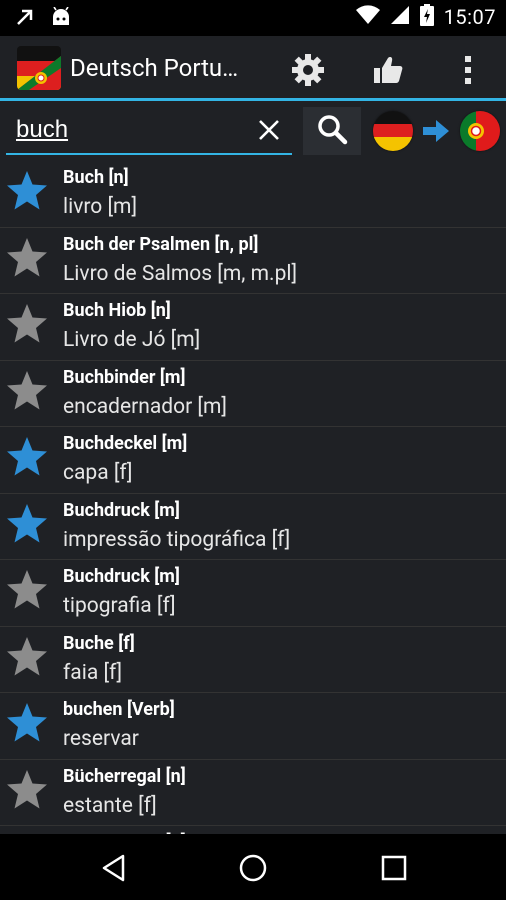 The image size is (506, 900). I want to click on list-item: Buche [f] faia [f], so click(253, 660).